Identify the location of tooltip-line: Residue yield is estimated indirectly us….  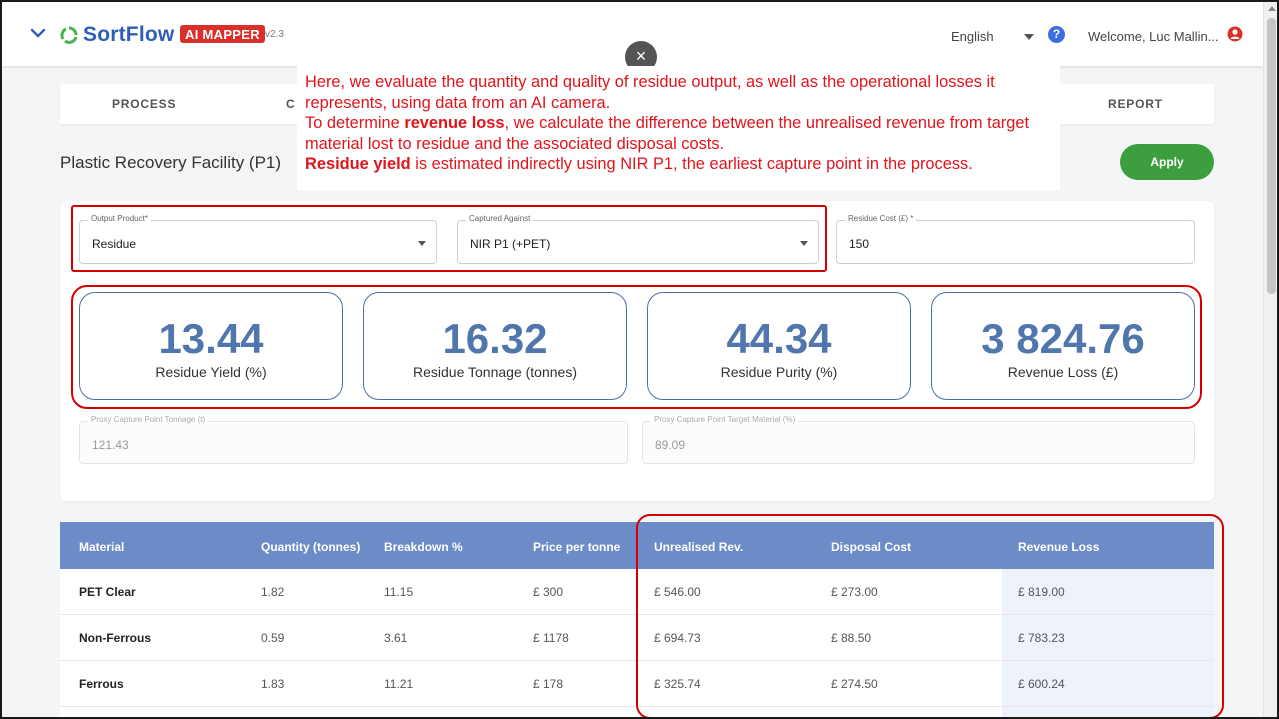
(678, 164).